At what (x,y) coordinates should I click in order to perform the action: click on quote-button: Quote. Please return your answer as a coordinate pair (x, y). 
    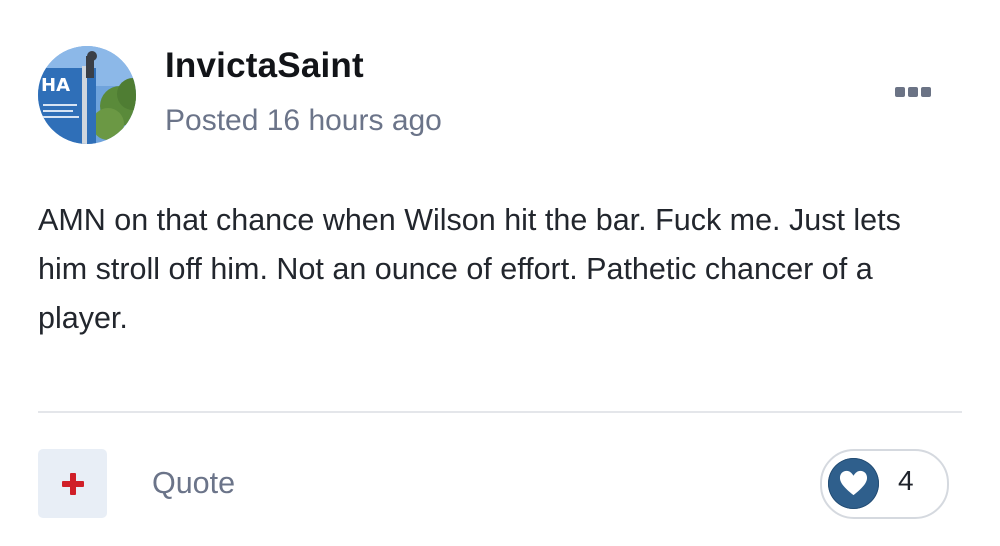
    Looking at the image, I should click on (193, 483).